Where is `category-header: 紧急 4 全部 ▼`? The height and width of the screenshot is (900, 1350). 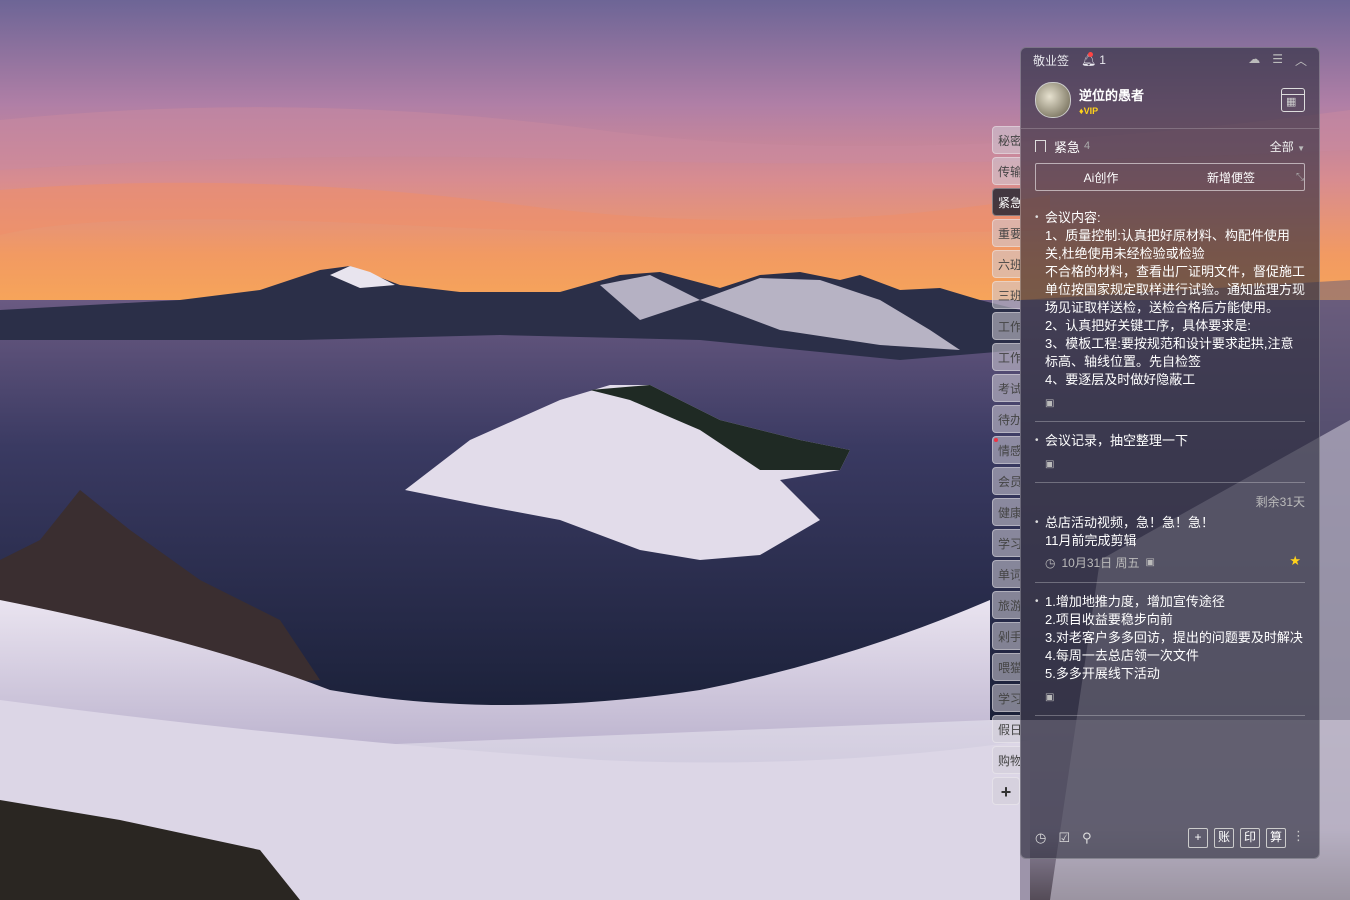 category-header: 紧急 4 全部 ▼ is located at coordinates (1170, 146).